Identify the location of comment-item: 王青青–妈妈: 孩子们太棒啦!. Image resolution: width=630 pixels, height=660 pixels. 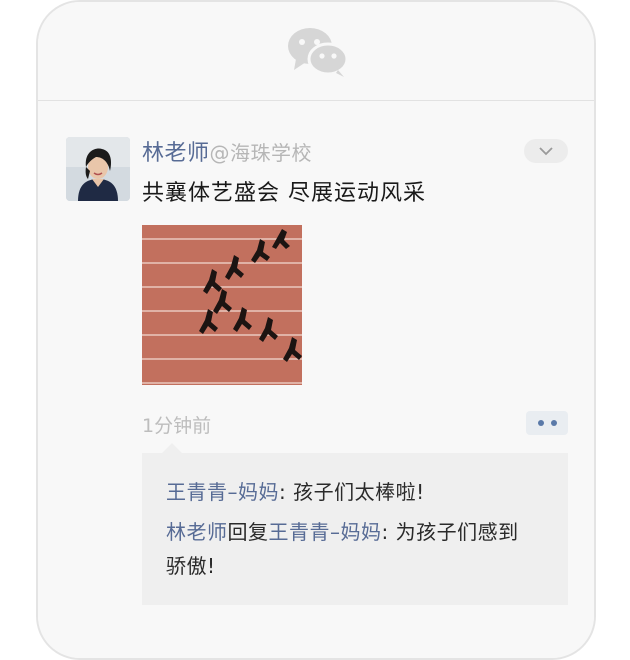
(356, 492).